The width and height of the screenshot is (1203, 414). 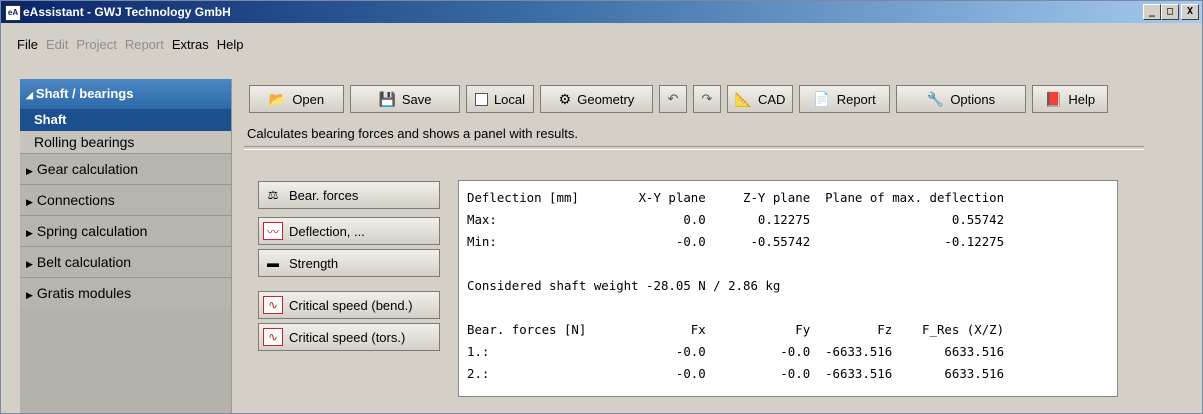 I want to click on sidebar-group-connections: ▶ Connections, so click(x=125, y=199).